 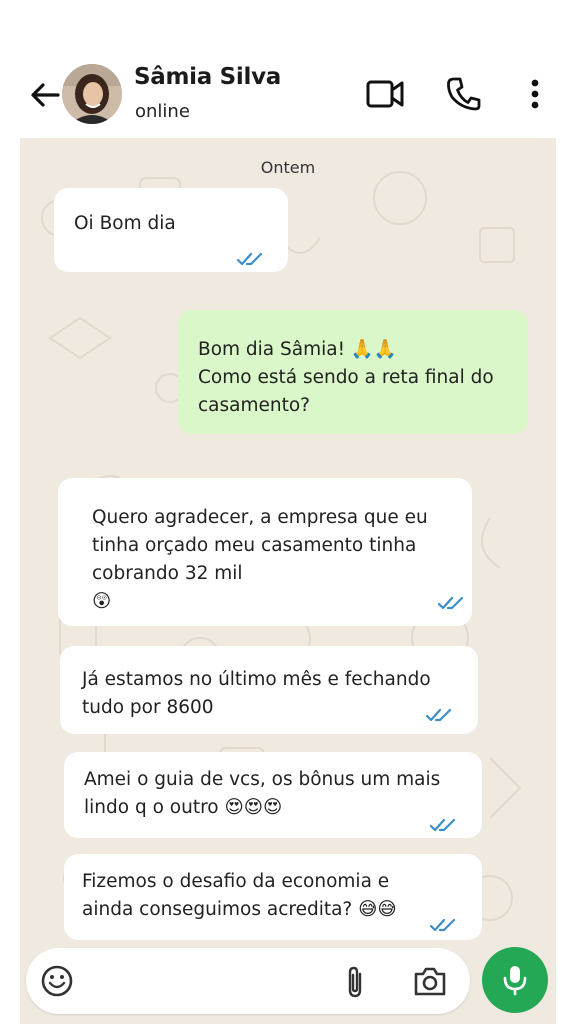 What do you see at coordinates (162, 111) in the screenshot?
I see `contact-status: online` at bounding box center [162, 111].